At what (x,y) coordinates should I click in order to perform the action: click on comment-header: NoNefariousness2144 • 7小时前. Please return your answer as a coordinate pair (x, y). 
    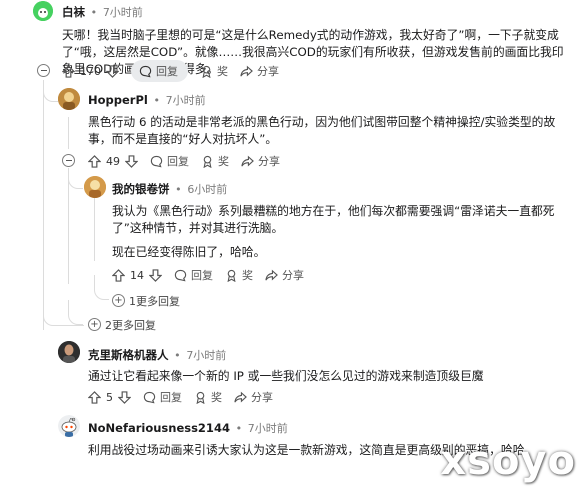
    Looking at the image, I should click on (188, 428).